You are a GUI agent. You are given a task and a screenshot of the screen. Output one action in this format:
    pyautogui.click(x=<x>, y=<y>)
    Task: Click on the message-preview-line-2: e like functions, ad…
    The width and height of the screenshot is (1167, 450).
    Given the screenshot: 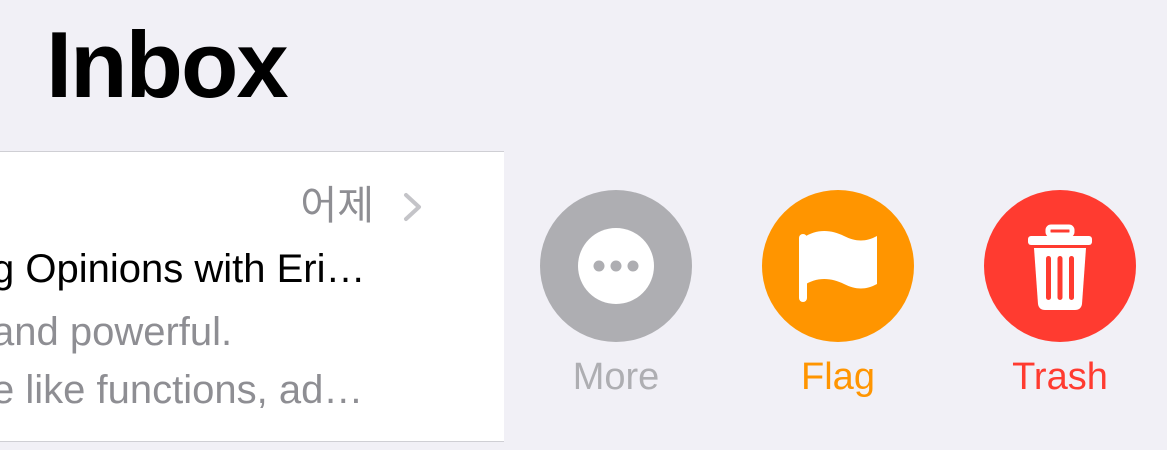 What is the action you would take?
    pyautogui.click(x=182, y=390)
    